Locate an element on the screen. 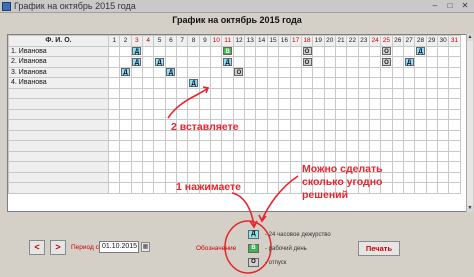  next-month-button: > is located at coordinates (58, 247).